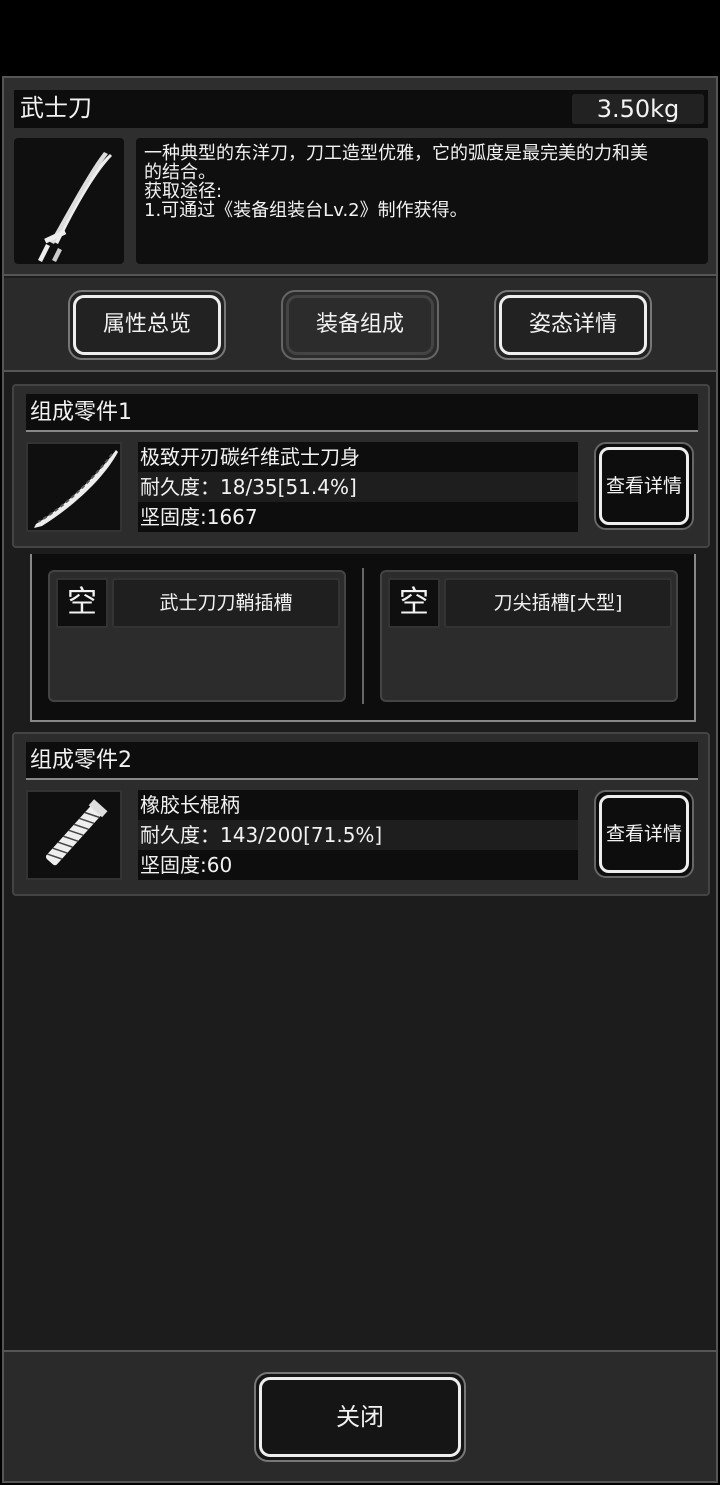 The image size is (720, 1485). I want to click on part-header: 组成零件1, so click(362, 413).